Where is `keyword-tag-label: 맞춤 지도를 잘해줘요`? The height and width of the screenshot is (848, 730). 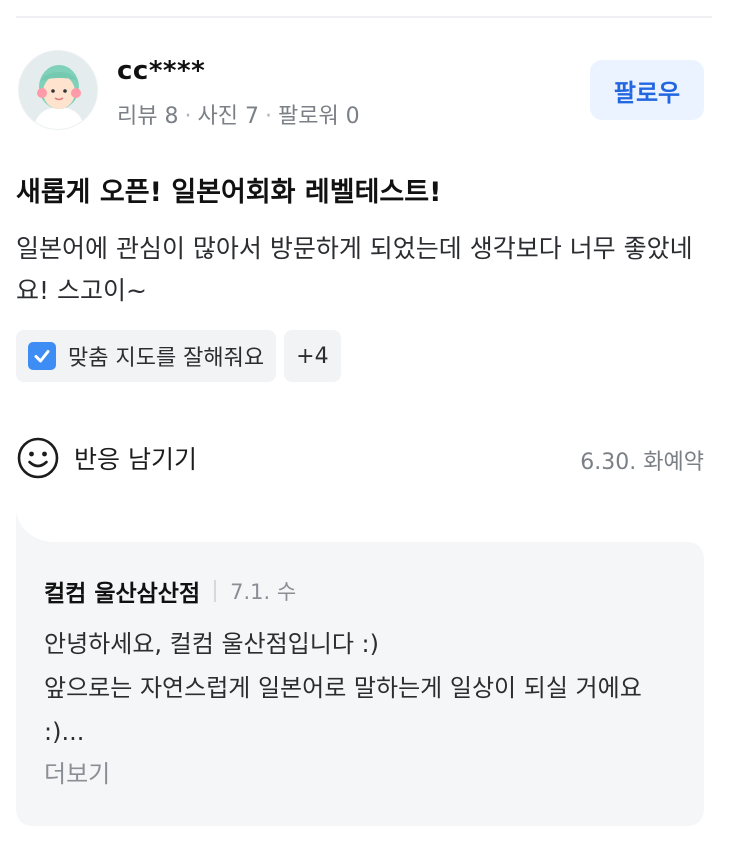 keyword-tag-label: 맞춤 지도를 잘해줘요 is located at coordinates (166, 358).